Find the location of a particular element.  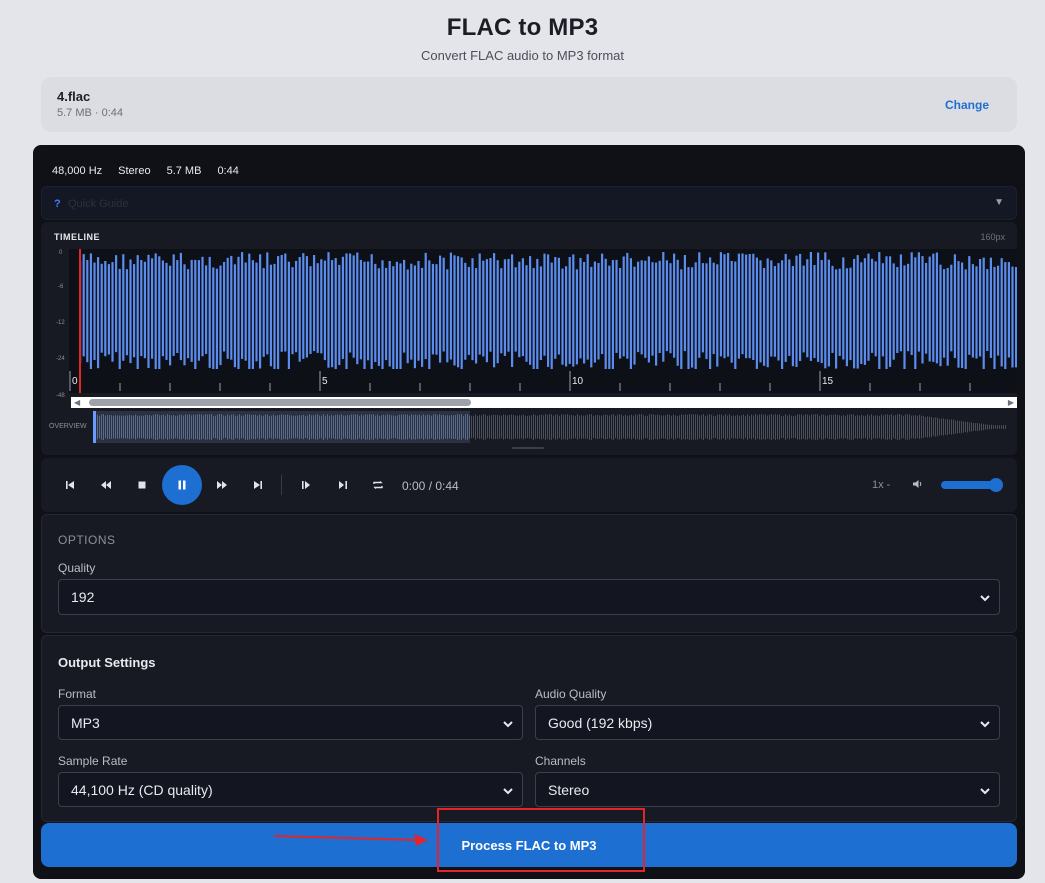

db-tick: 0 is located at coordinates (61, 253).